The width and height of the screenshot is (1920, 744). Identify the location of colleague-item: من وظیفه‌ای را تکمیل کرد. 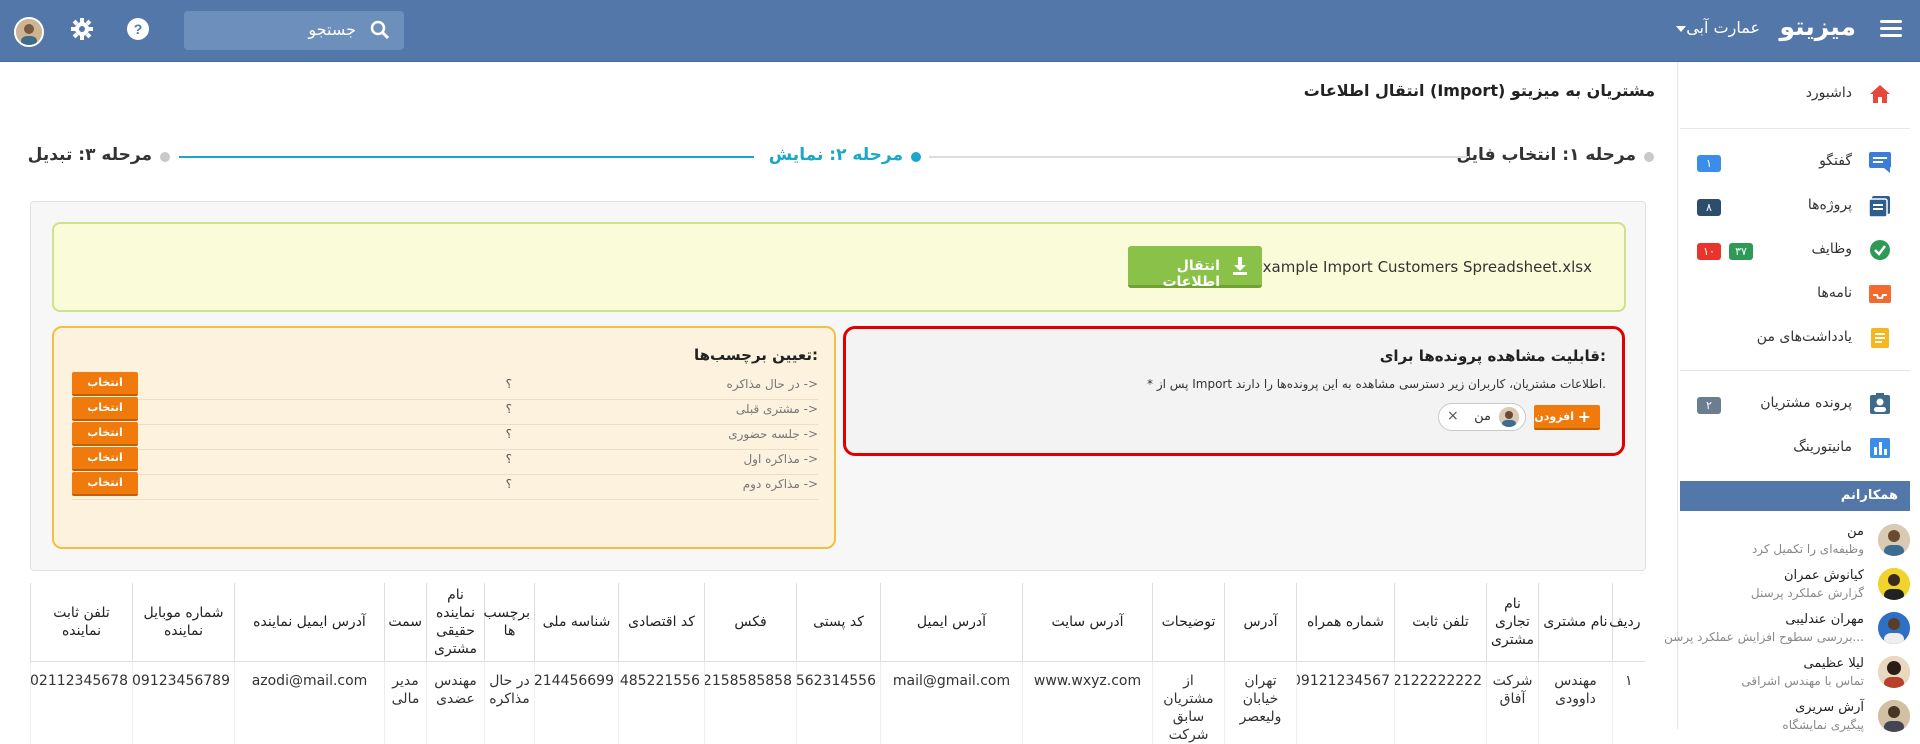
(1795, 544).